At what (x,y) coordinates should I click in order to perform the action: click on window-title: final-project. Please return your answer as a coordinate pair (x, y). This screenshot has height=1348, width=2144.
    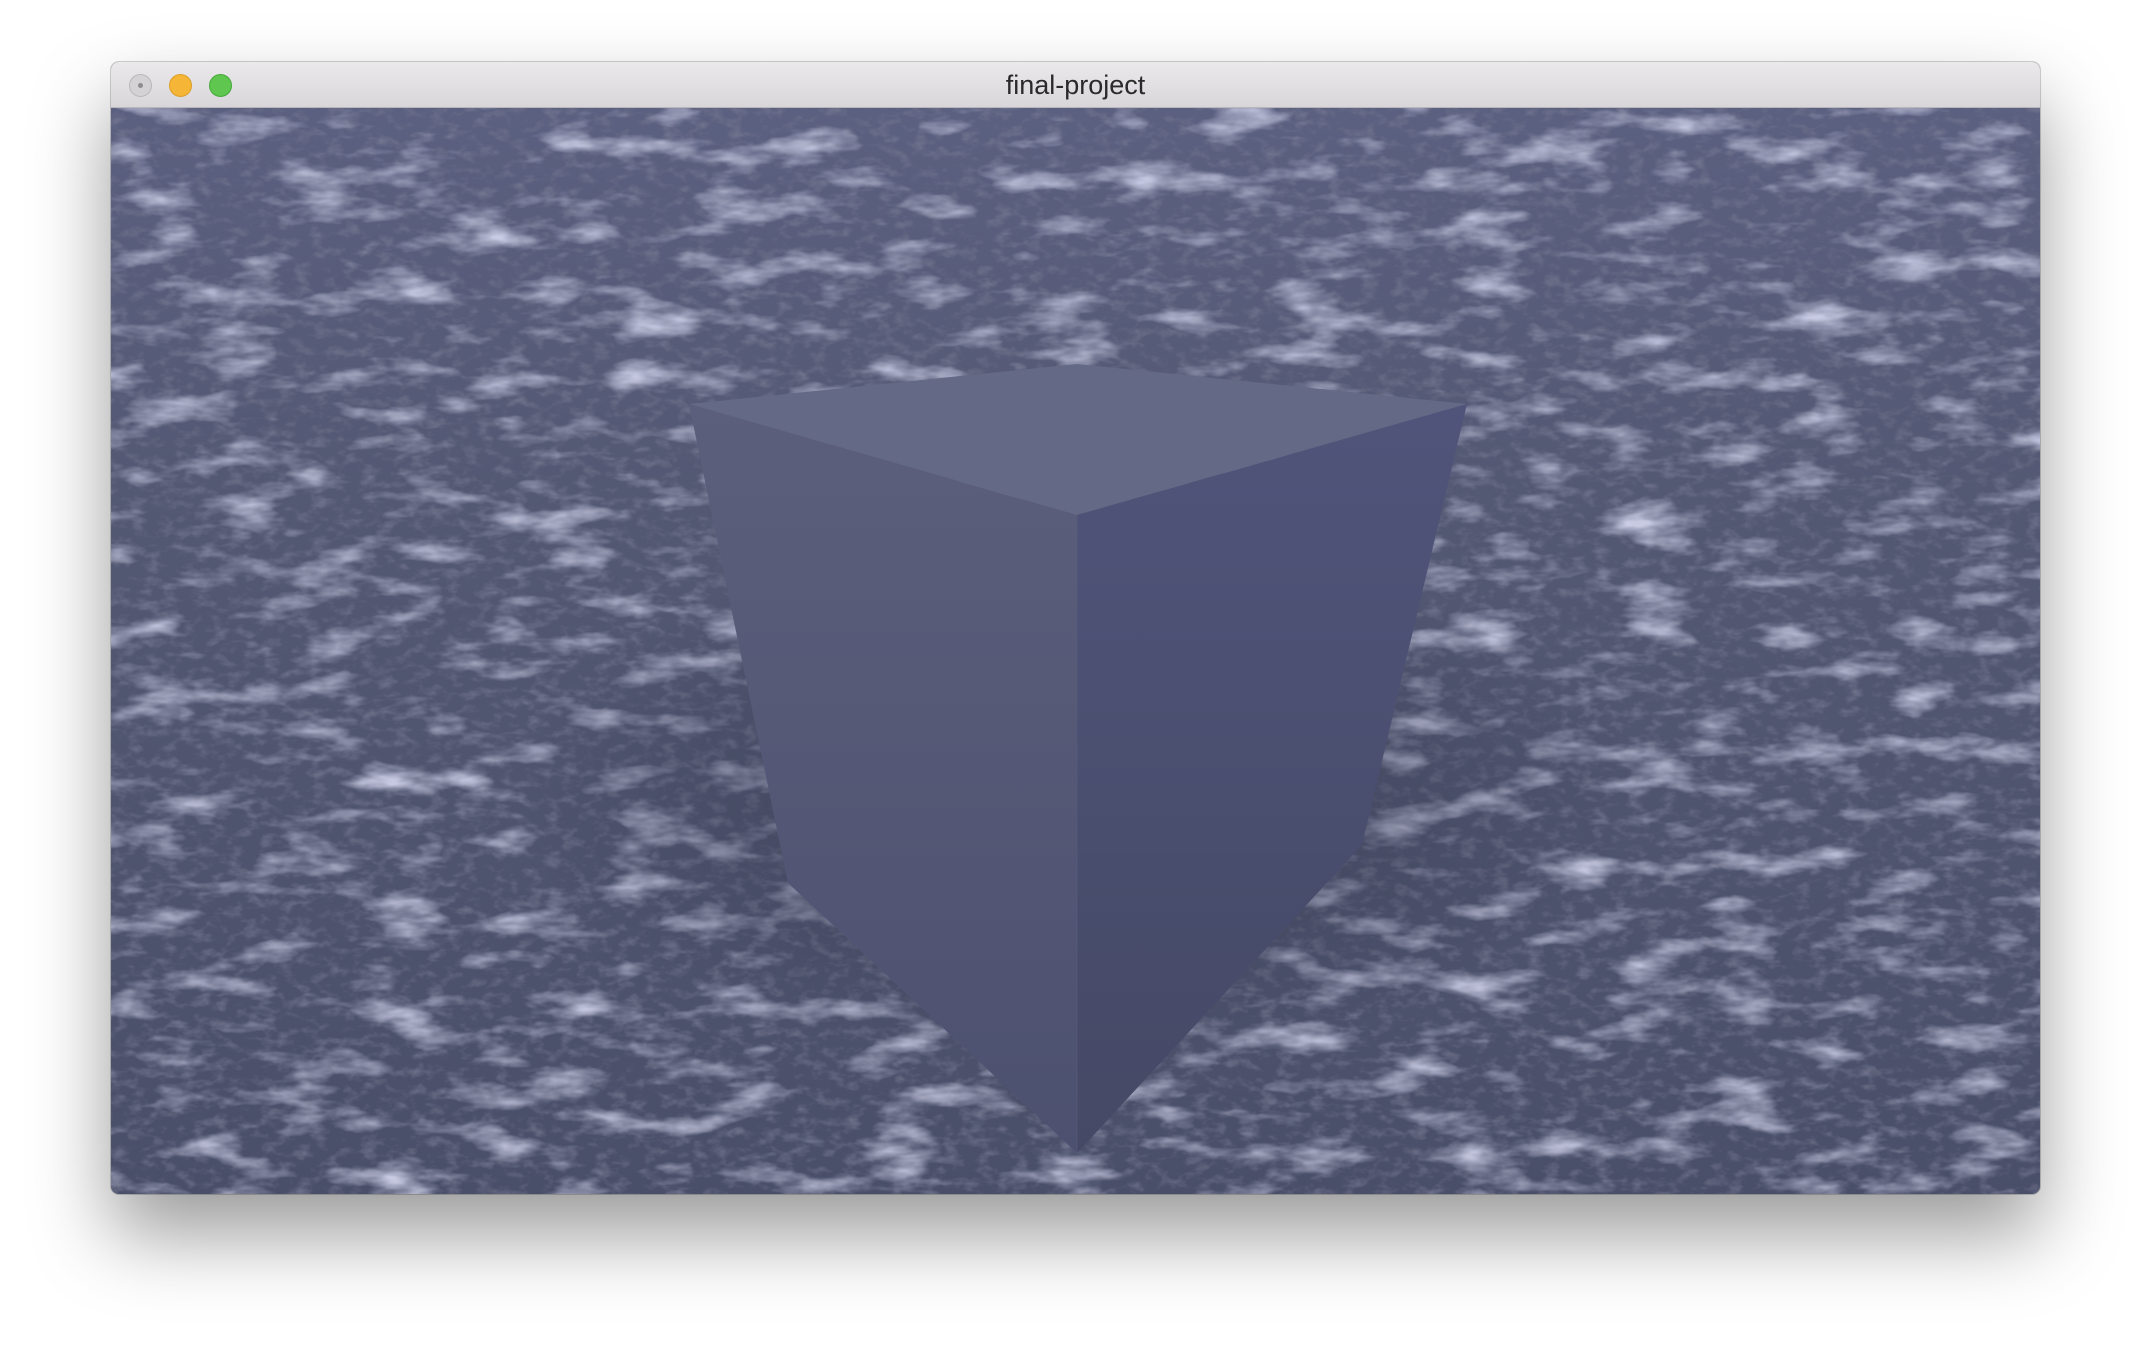
    Looking at the image, I should click on (1075, 85).